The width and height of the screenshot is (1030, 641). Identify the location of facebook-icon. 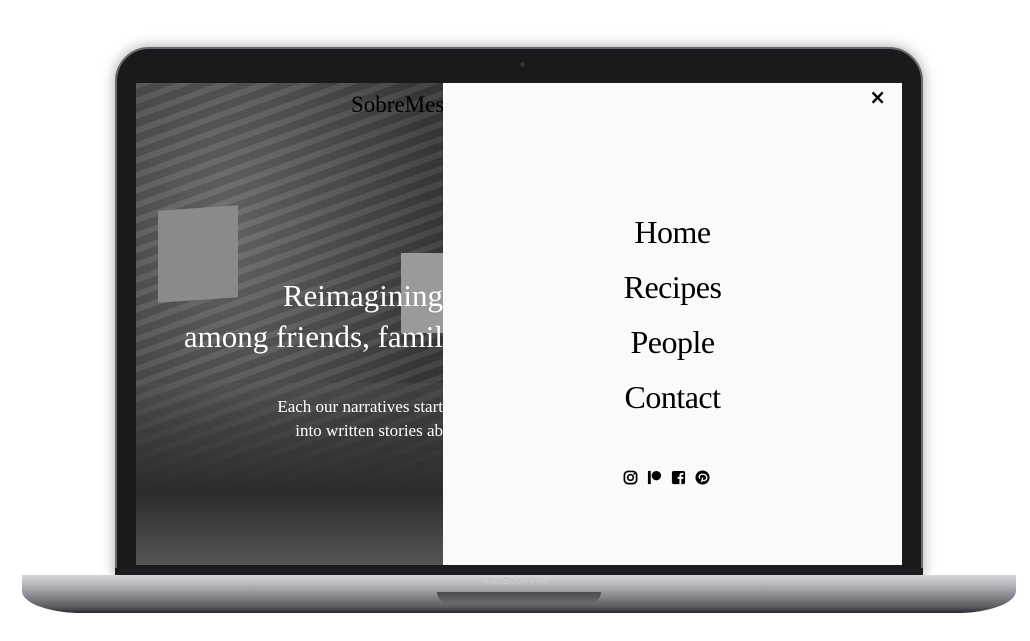
(678, 477).